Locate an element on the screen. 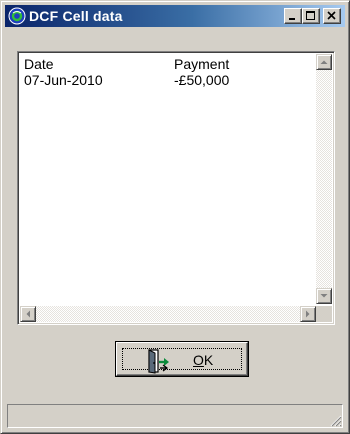 The height and width of the screenshot is (434, 350). column-header-date: Date is located at coordinates (39, 64).